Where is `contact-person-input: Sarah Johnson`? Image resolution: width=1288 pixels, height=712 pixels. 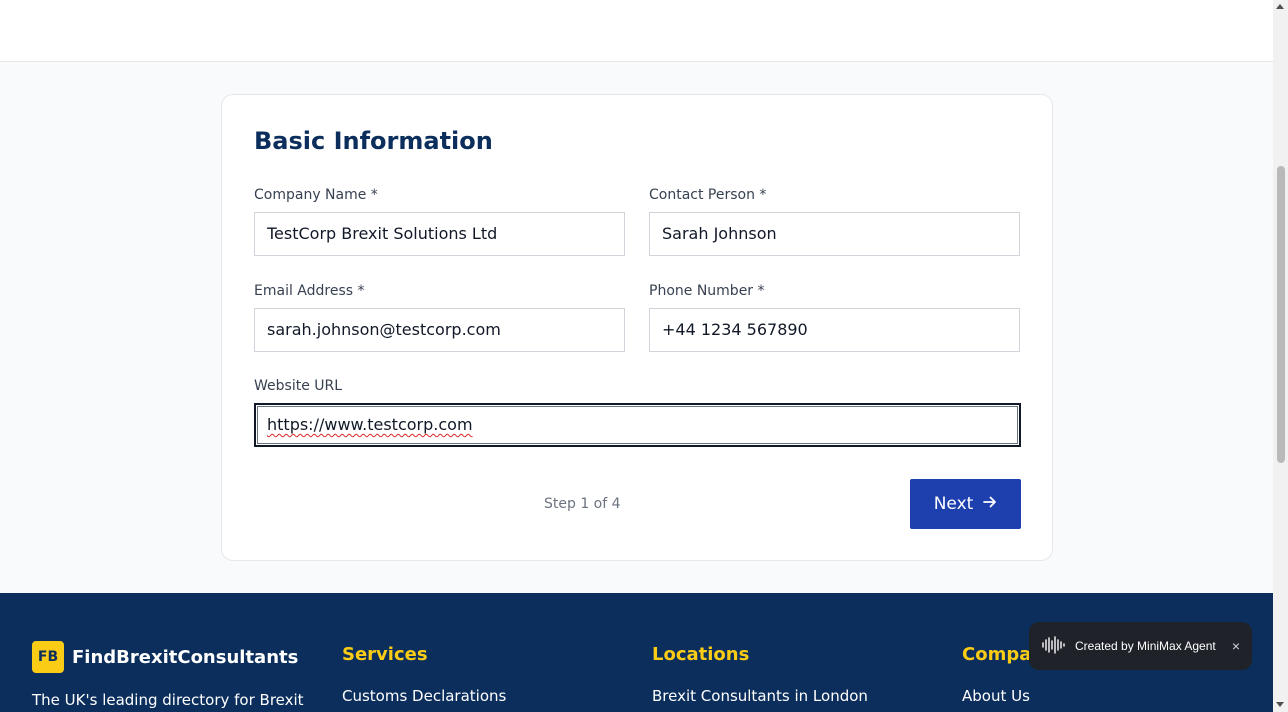 contact-person-input: Sarah Johnson is located at coordinates (834, 234).